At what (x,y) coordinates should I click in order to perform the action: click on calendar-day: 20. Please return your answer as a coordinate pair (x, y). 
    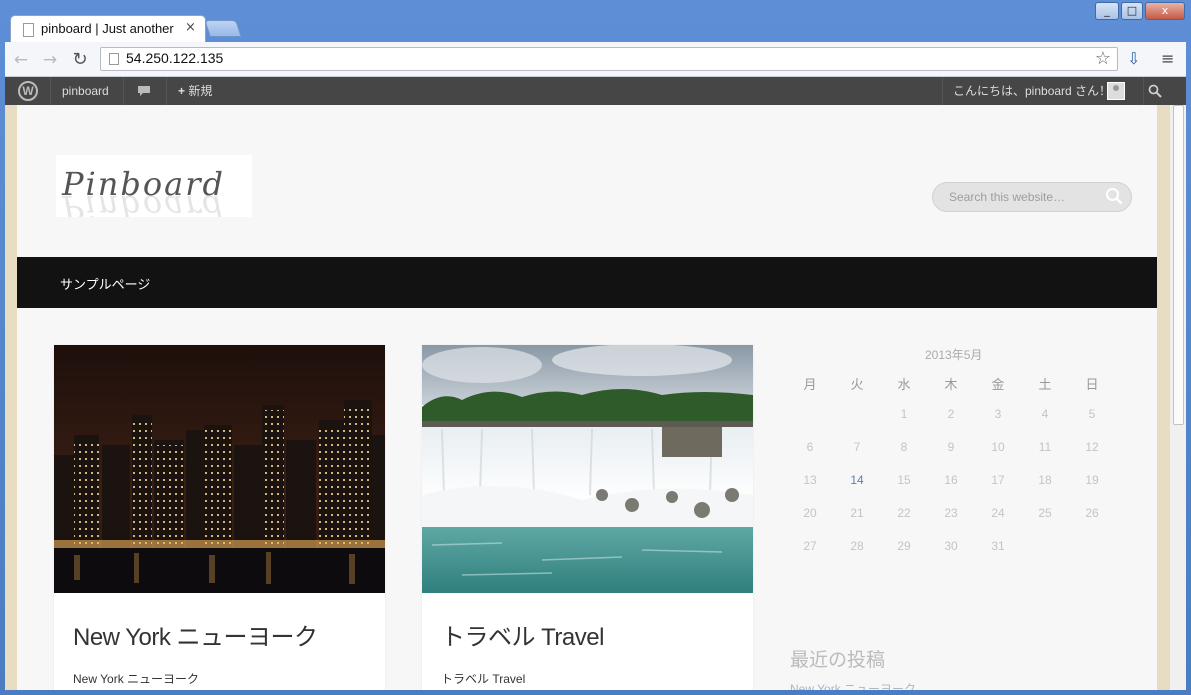
    Looking at the image, I should click on (810, 513).